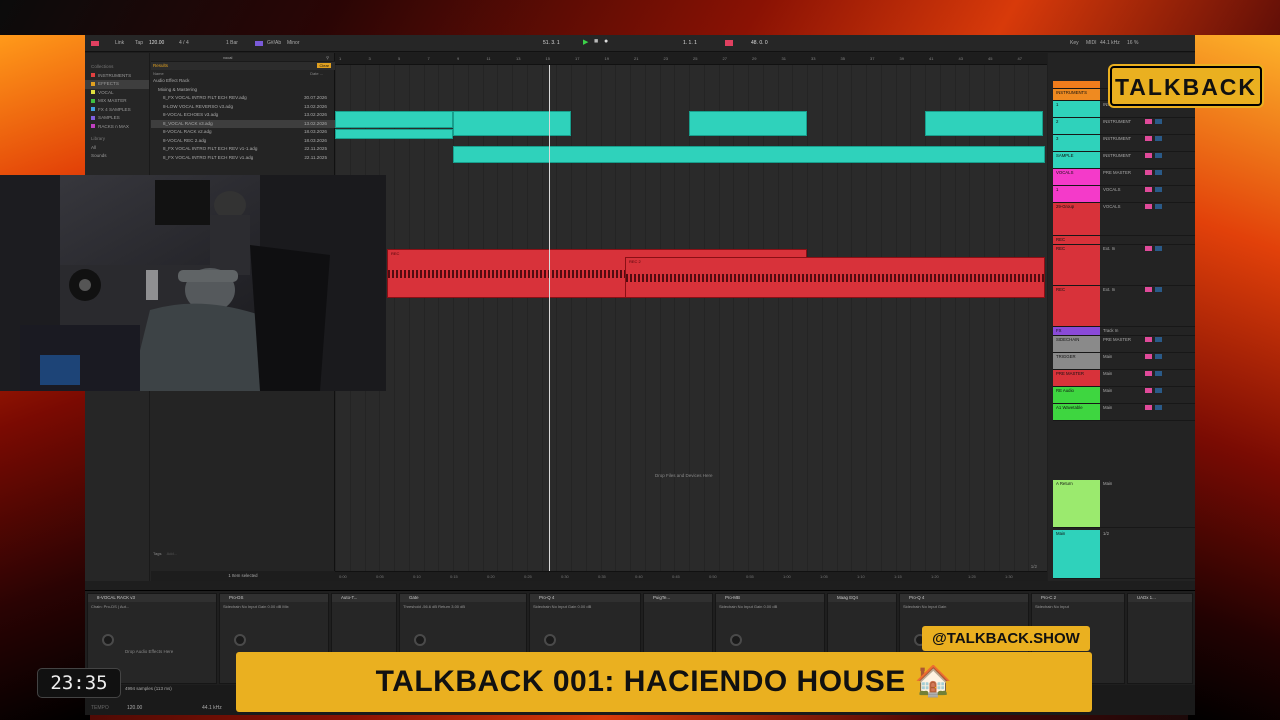  I want to click on browser-search-input: vocal, so click(227, 57).